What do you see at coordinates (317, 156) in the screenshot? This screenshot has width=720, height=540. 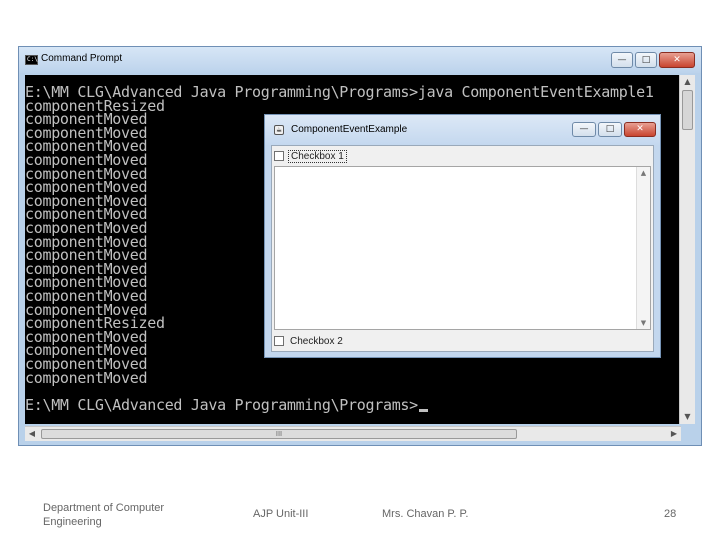 I see `checkbox-1-label: Checkbox 1` at bounding box center [317, 156].